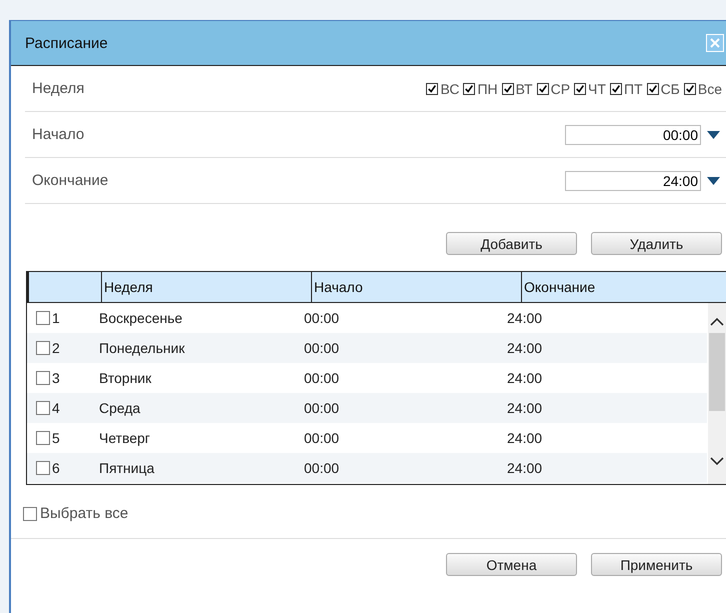 Image resolution: width=726 pixels, height=613 pixels. What do you see at coordinates (560, 88) in the screenshot?
I see `day-label: СР` at bounding box center [560, 88].